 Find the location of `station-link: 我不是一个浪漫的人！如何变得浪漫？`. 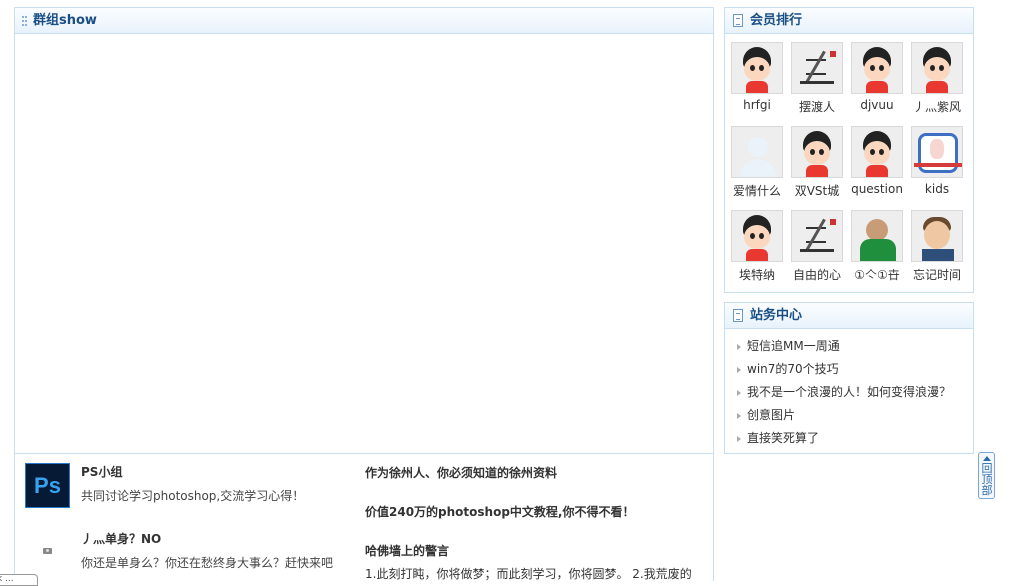

station-link: 我不是一个浪漫的人！如何变得浪漫？ is located at coordinates (849, 392).